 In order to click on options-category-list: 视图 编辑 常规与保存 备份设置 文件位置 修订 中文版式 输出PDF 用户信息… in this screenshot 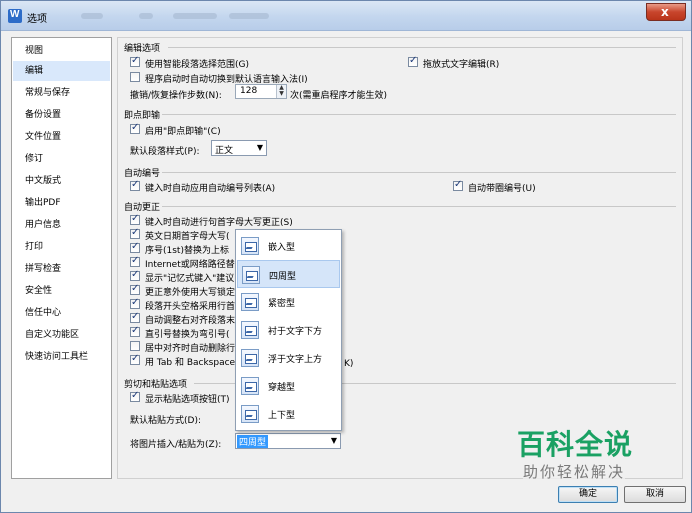, I will do `click(61, 258)`.